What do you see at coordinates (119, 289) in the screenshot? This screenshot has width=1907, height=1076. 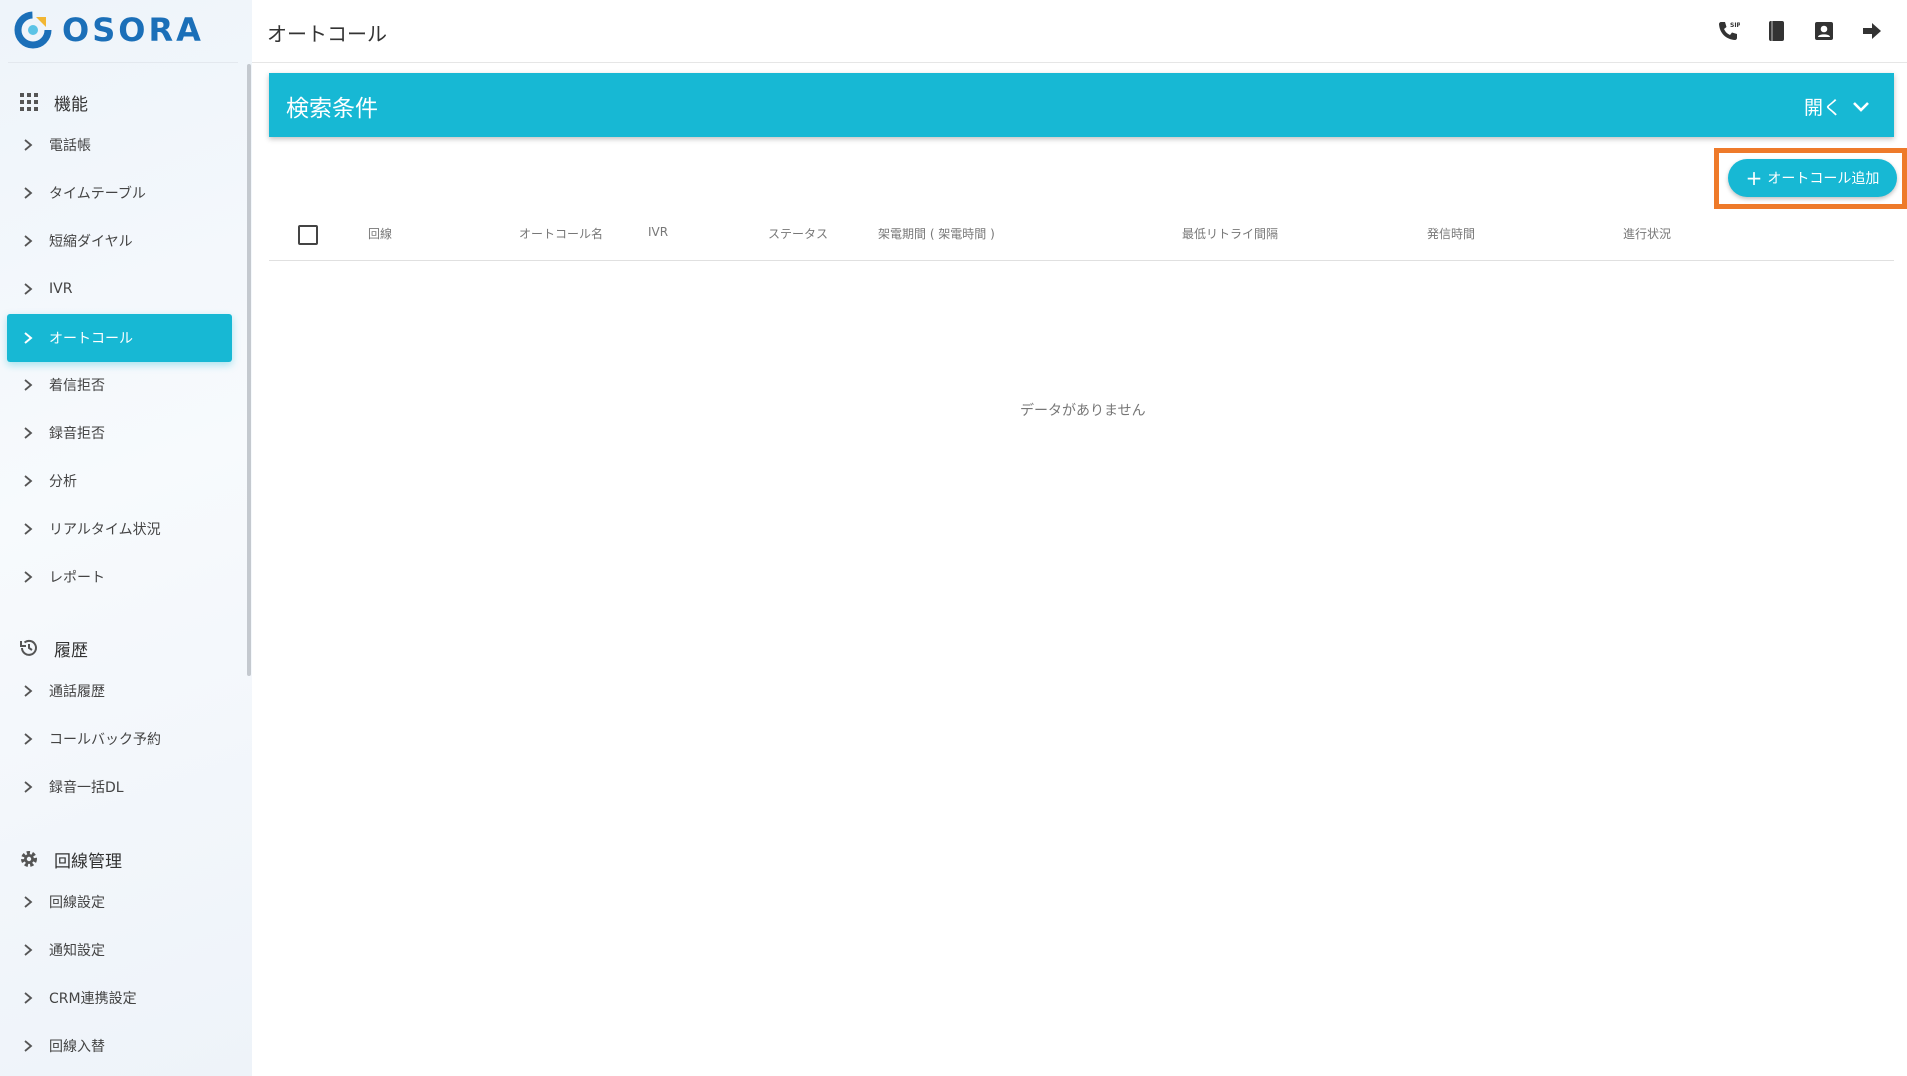 I see `sidebar-item-ivr: IVR` at bounding box center [119, 289].